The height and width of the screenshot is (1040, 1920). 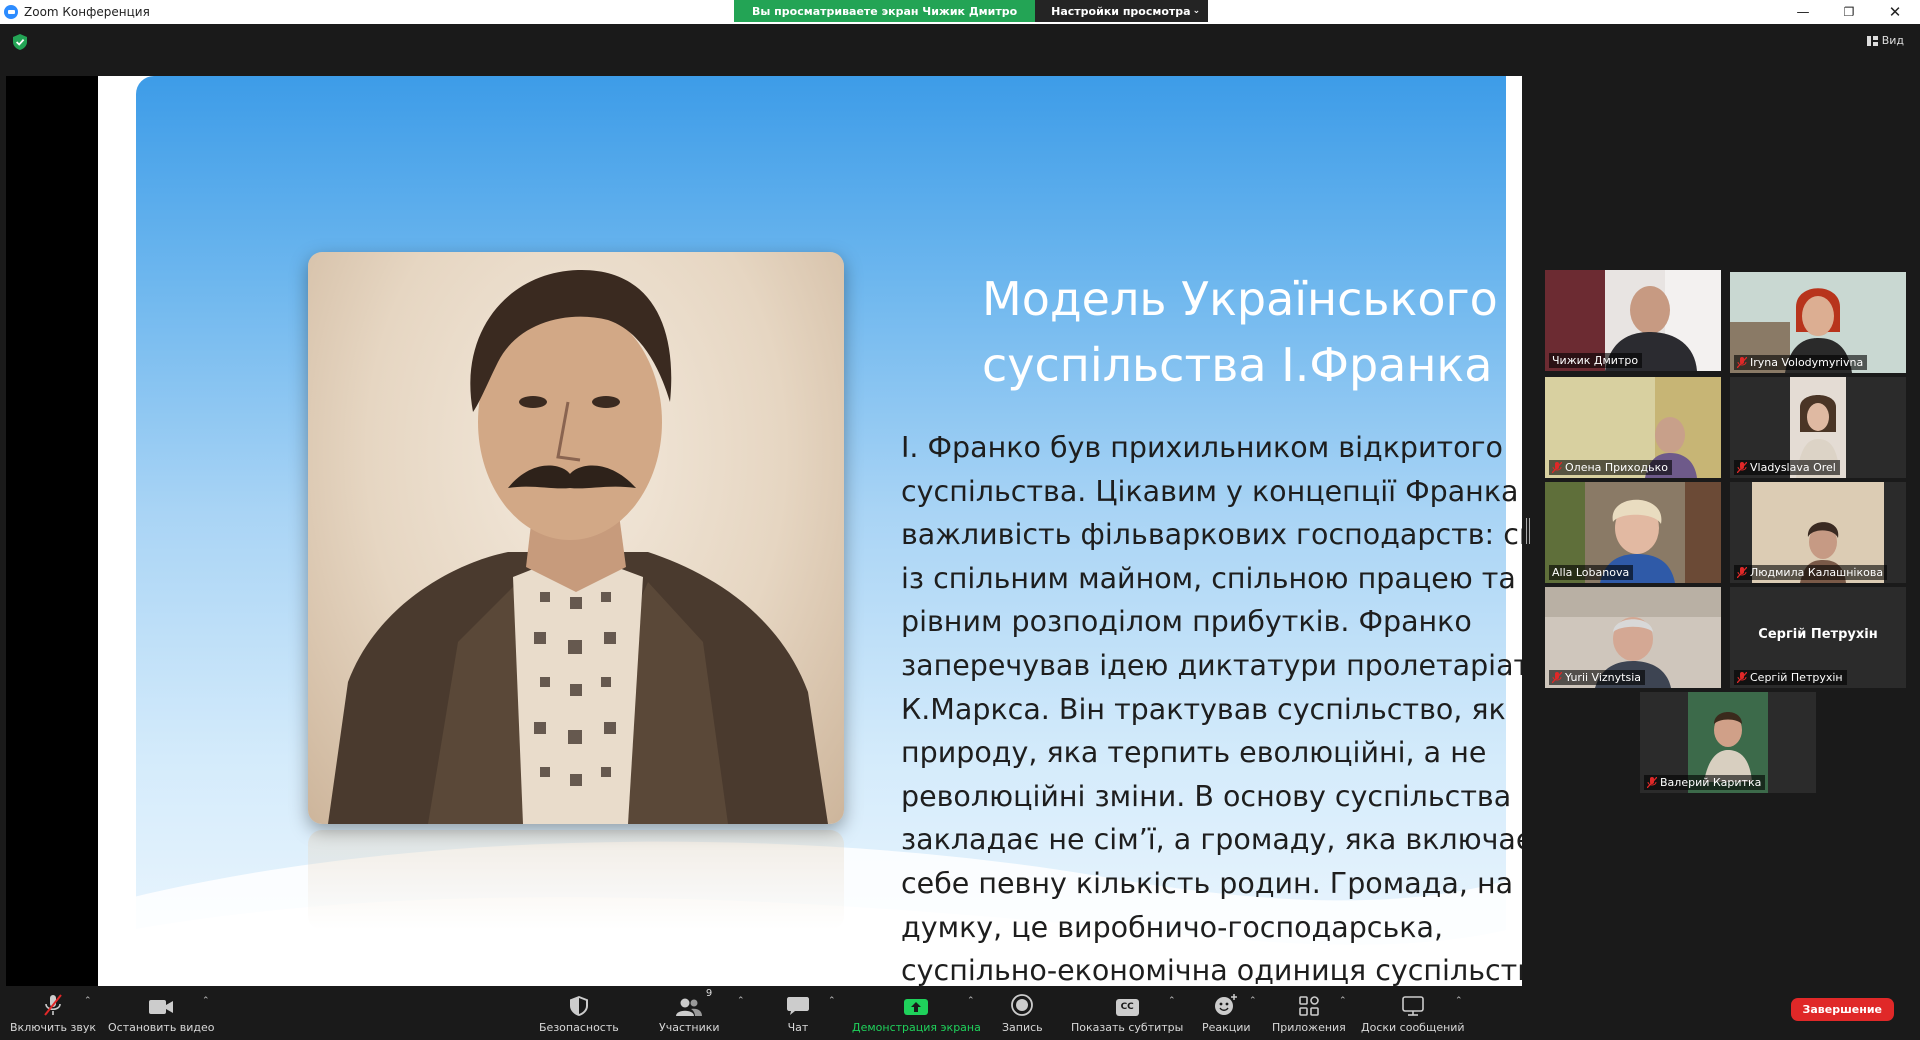 What do you see at coordinates (87, 12) in the screenshot?
I see `window-title: Zoom Конференция` at bounding box center [87, 12].